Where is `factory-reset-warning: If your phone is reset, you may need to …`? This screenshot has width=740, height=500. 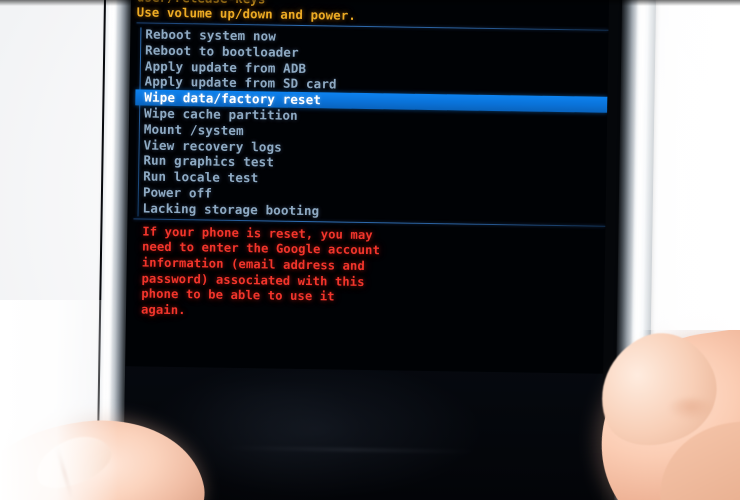 factory-reset-warning: If your phone is reset, you may need to … is located at coordinates (368, 273).